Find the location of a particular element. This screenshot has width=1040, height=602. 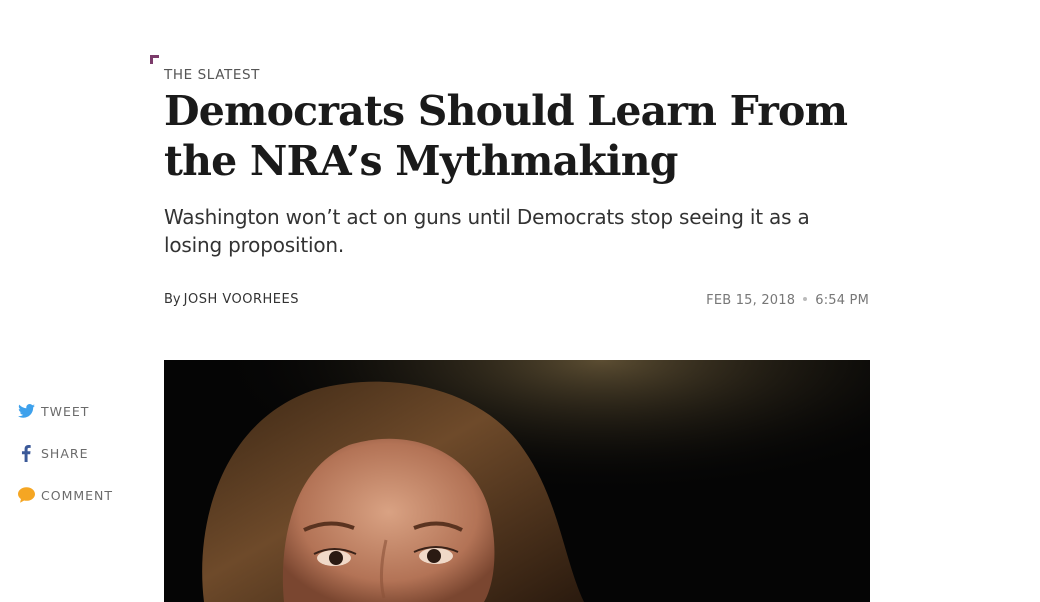

author-link: JOSH VOORHEES is located at coordinates (241, 299).